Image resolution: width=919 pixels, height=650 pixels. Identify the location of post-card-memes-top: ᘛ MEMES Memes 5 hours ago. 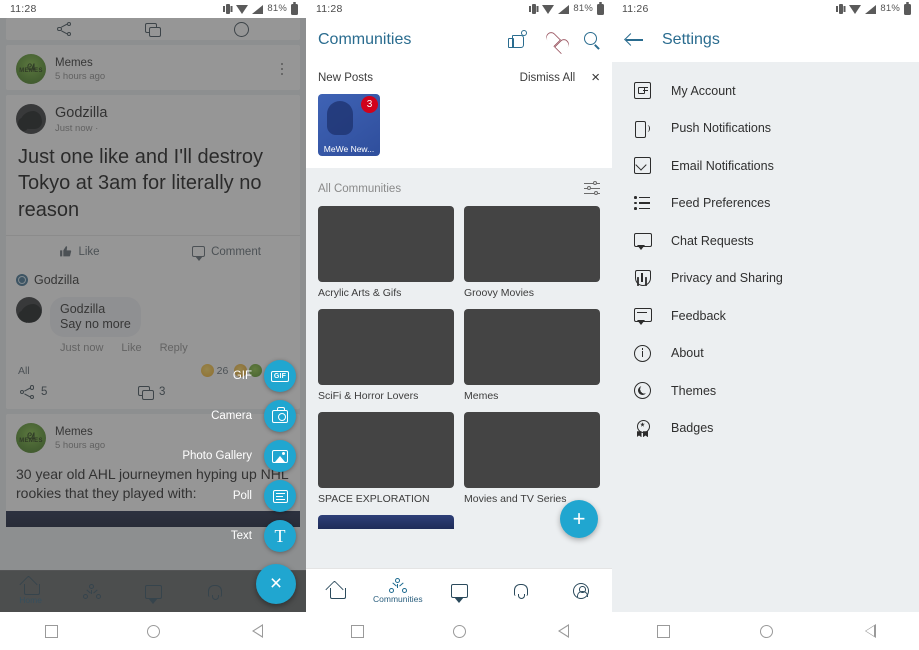
(153, 67).